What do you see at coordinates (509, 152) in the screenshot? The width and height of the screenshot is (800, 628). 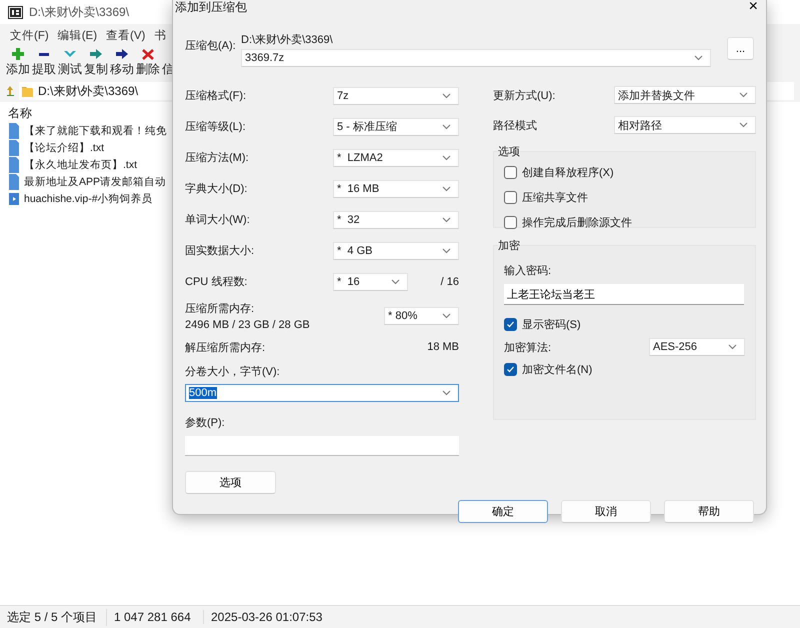 I see `group-title: 选项` at bounding box center [509, 152].